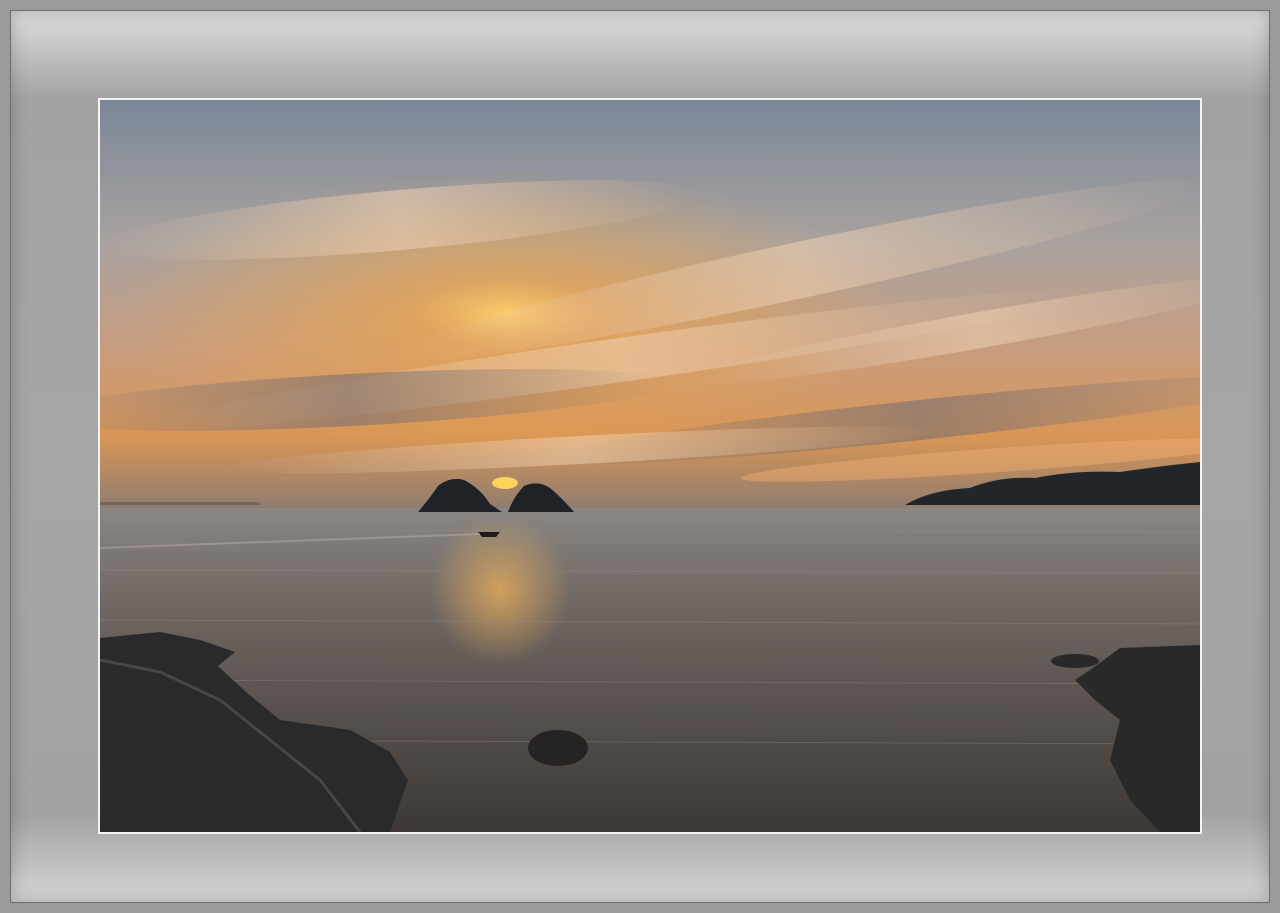 Image resolution: width=1280 pixels, height=913 pixels. What do you see at coordinates (500, 590) in the screenshot?
I see `sun-reflection` at bounding box center [500, 590].